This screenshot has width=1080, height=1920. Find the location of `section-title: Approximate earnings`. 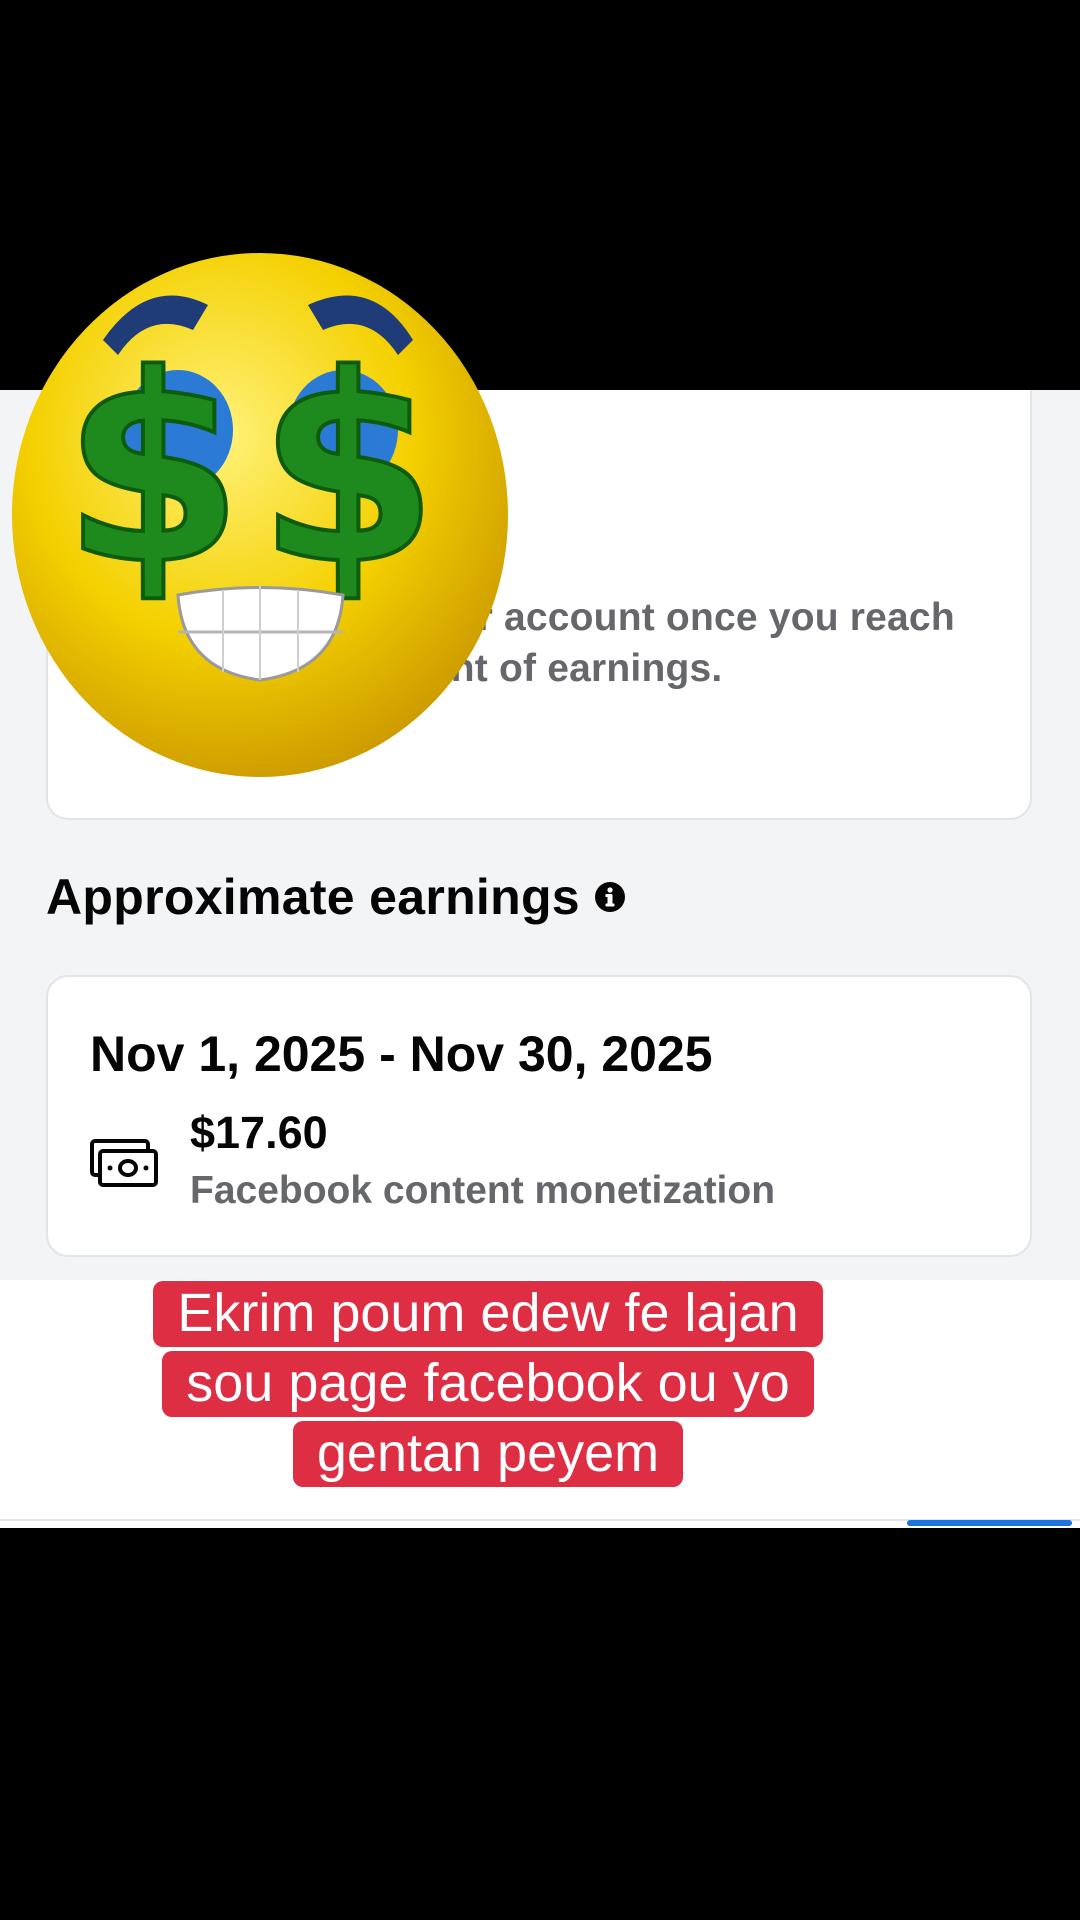

section-title: Approximate earnings is located at coordinates (336, 897).